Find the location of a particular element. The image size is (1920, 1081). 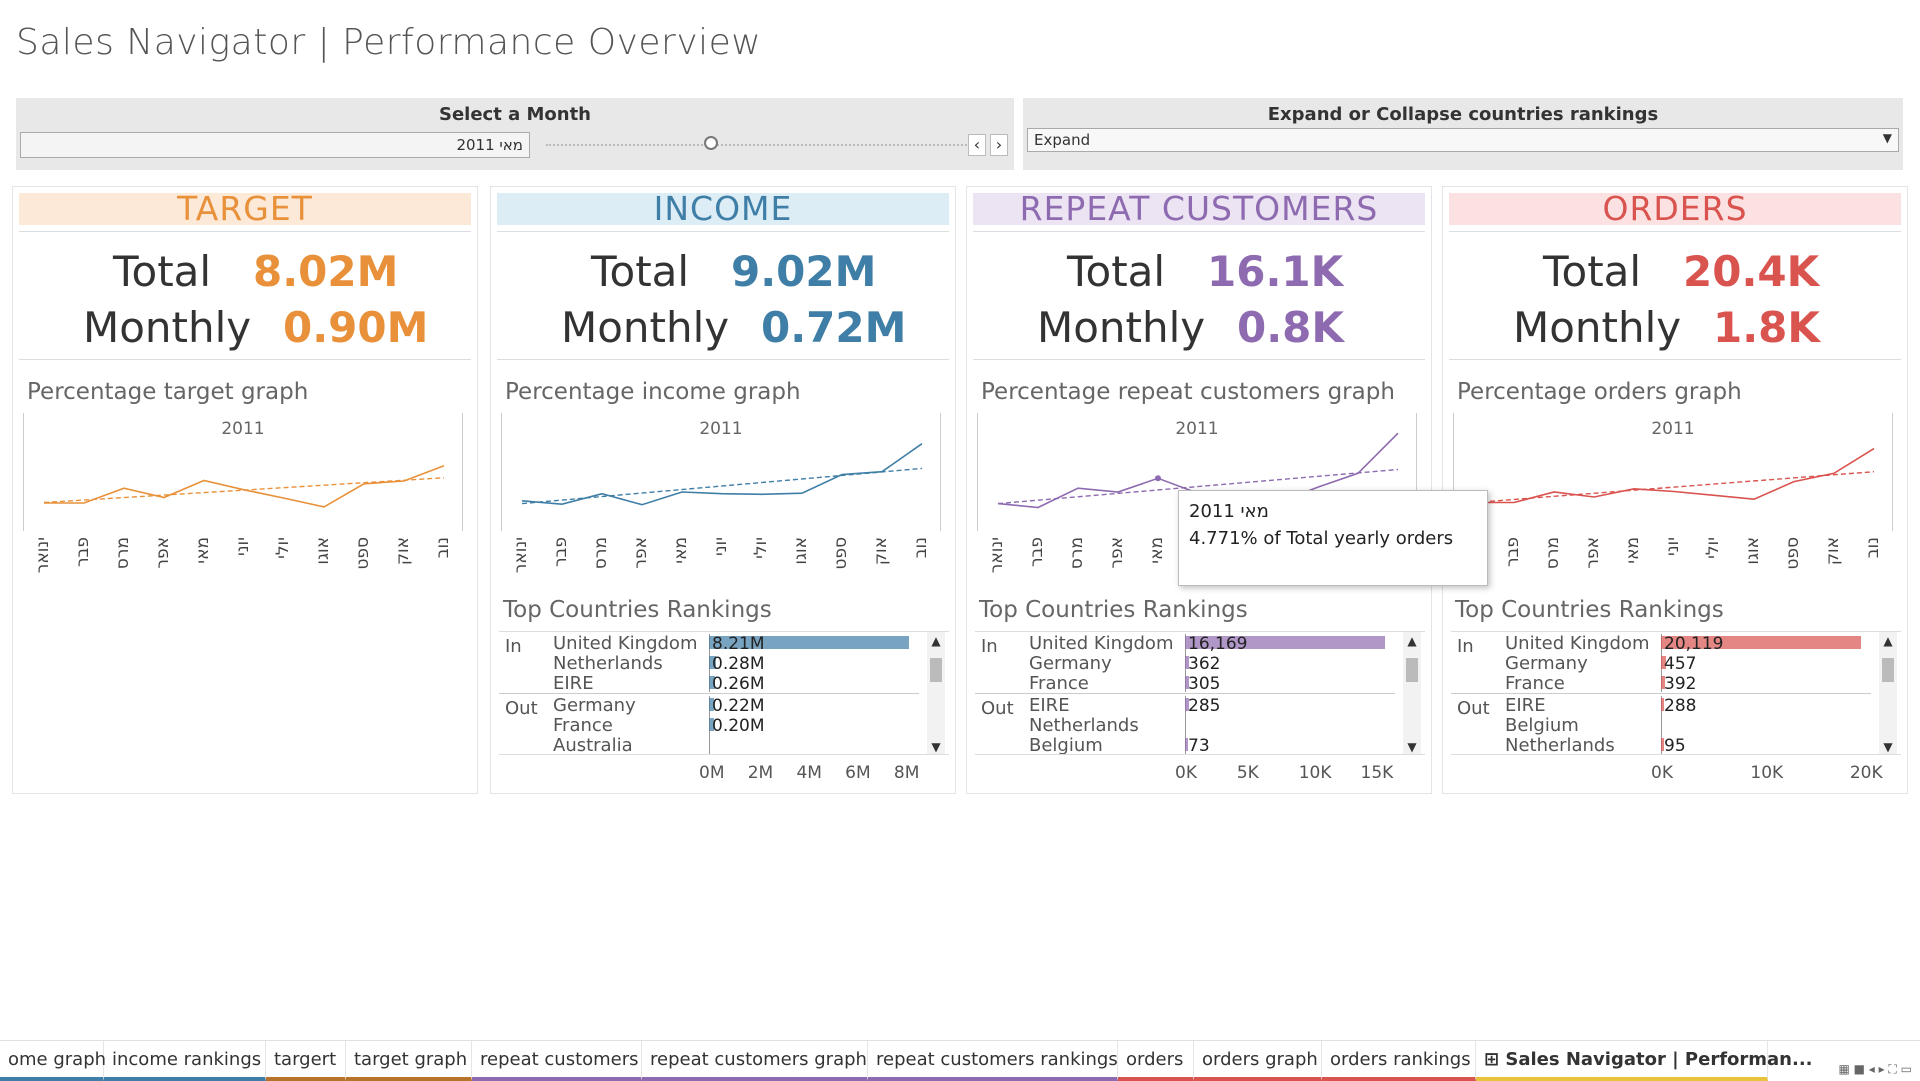

rank-value: 8.21M is located at coordinates (738, 644).